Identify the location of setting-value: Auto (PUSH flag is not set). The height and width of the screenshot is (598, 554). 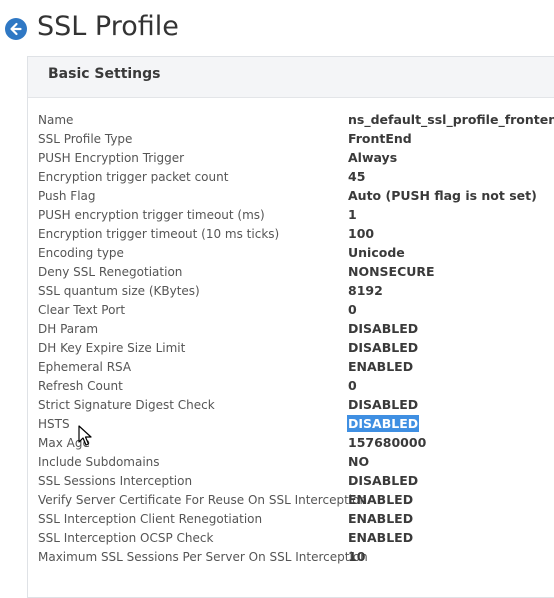
(442, 195).